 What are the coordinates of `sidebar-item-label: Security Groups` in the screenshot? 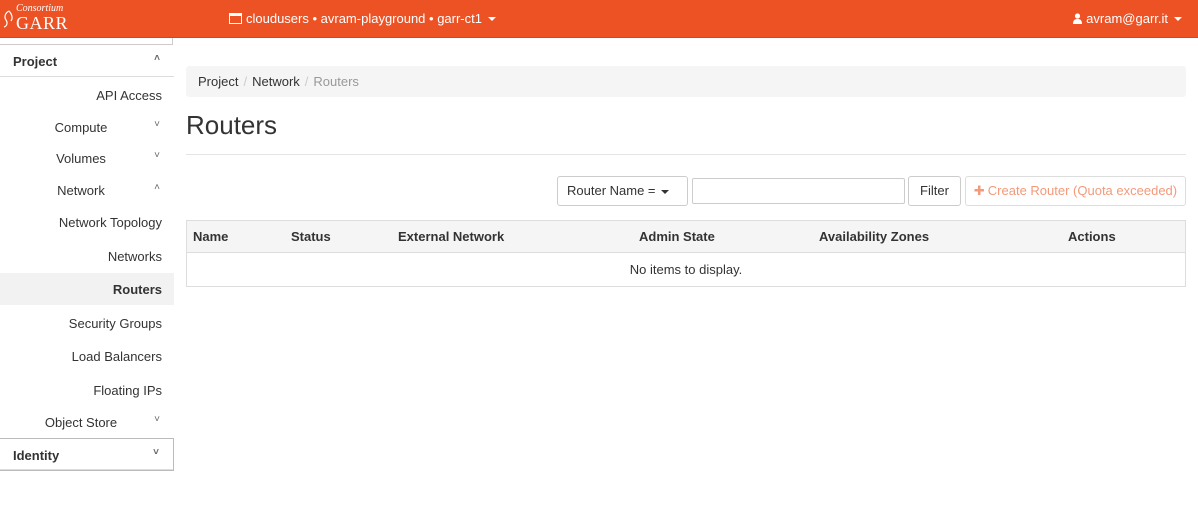 It's located at (115, 323).